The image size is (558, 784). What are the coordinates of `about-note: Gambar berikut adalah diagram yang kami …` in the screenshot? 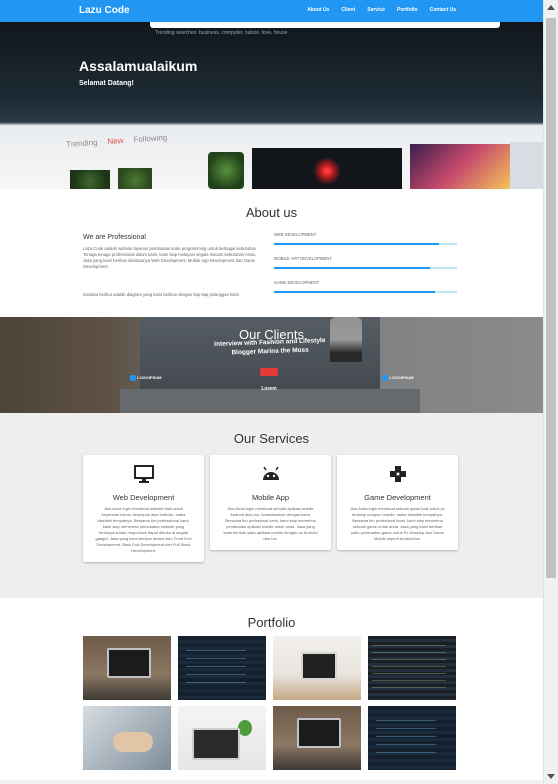 It's located at (161, 294).